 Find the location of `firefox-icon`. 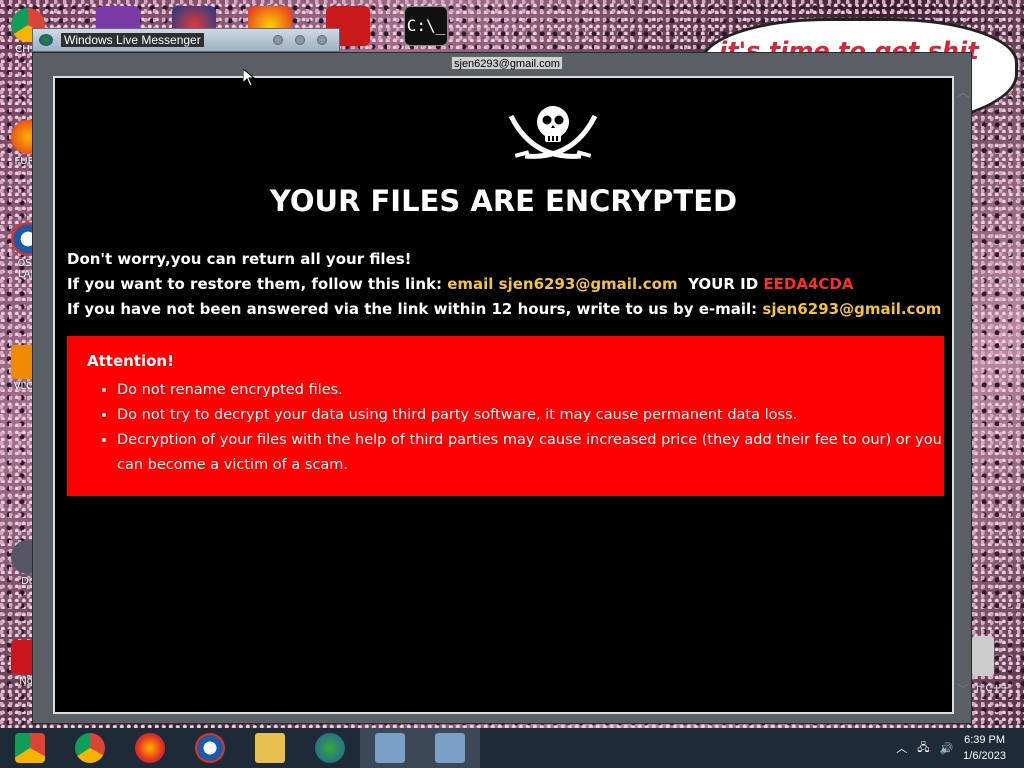

firefox-icon is located at coordinates (150, 748).